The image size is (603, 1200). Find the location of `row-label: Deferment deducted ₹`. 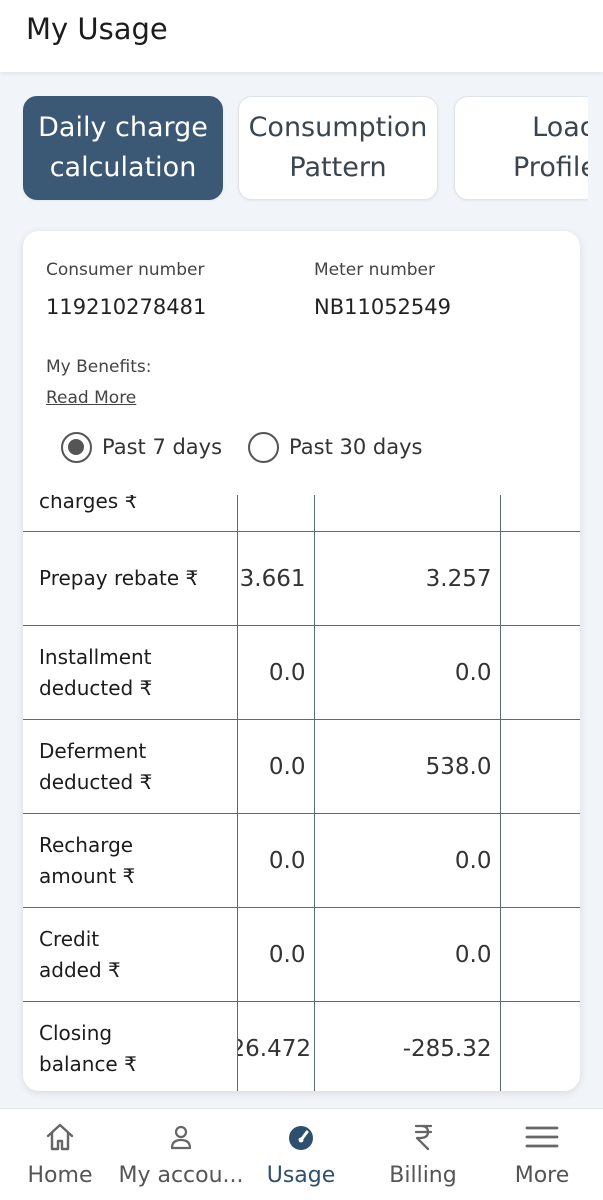

row-label: Deferment deducted ₹ is located at coordinates (130, 766).